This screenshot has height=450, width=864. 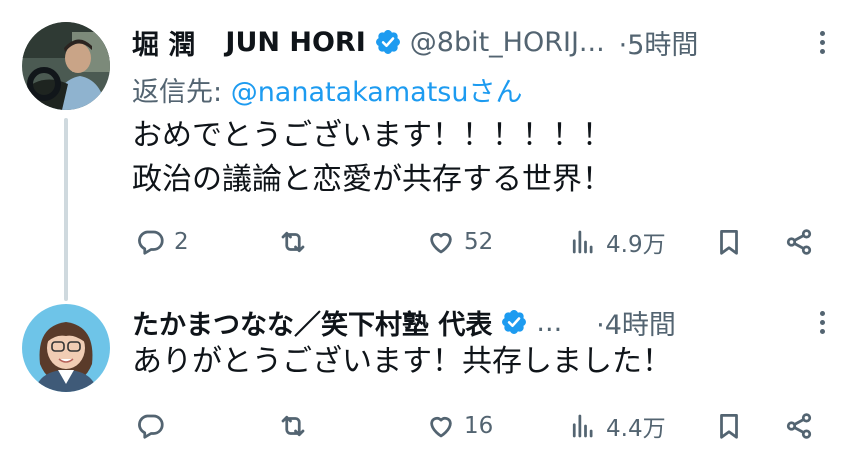 I want to click on reply-button: 2, so click(x=162, y=242).